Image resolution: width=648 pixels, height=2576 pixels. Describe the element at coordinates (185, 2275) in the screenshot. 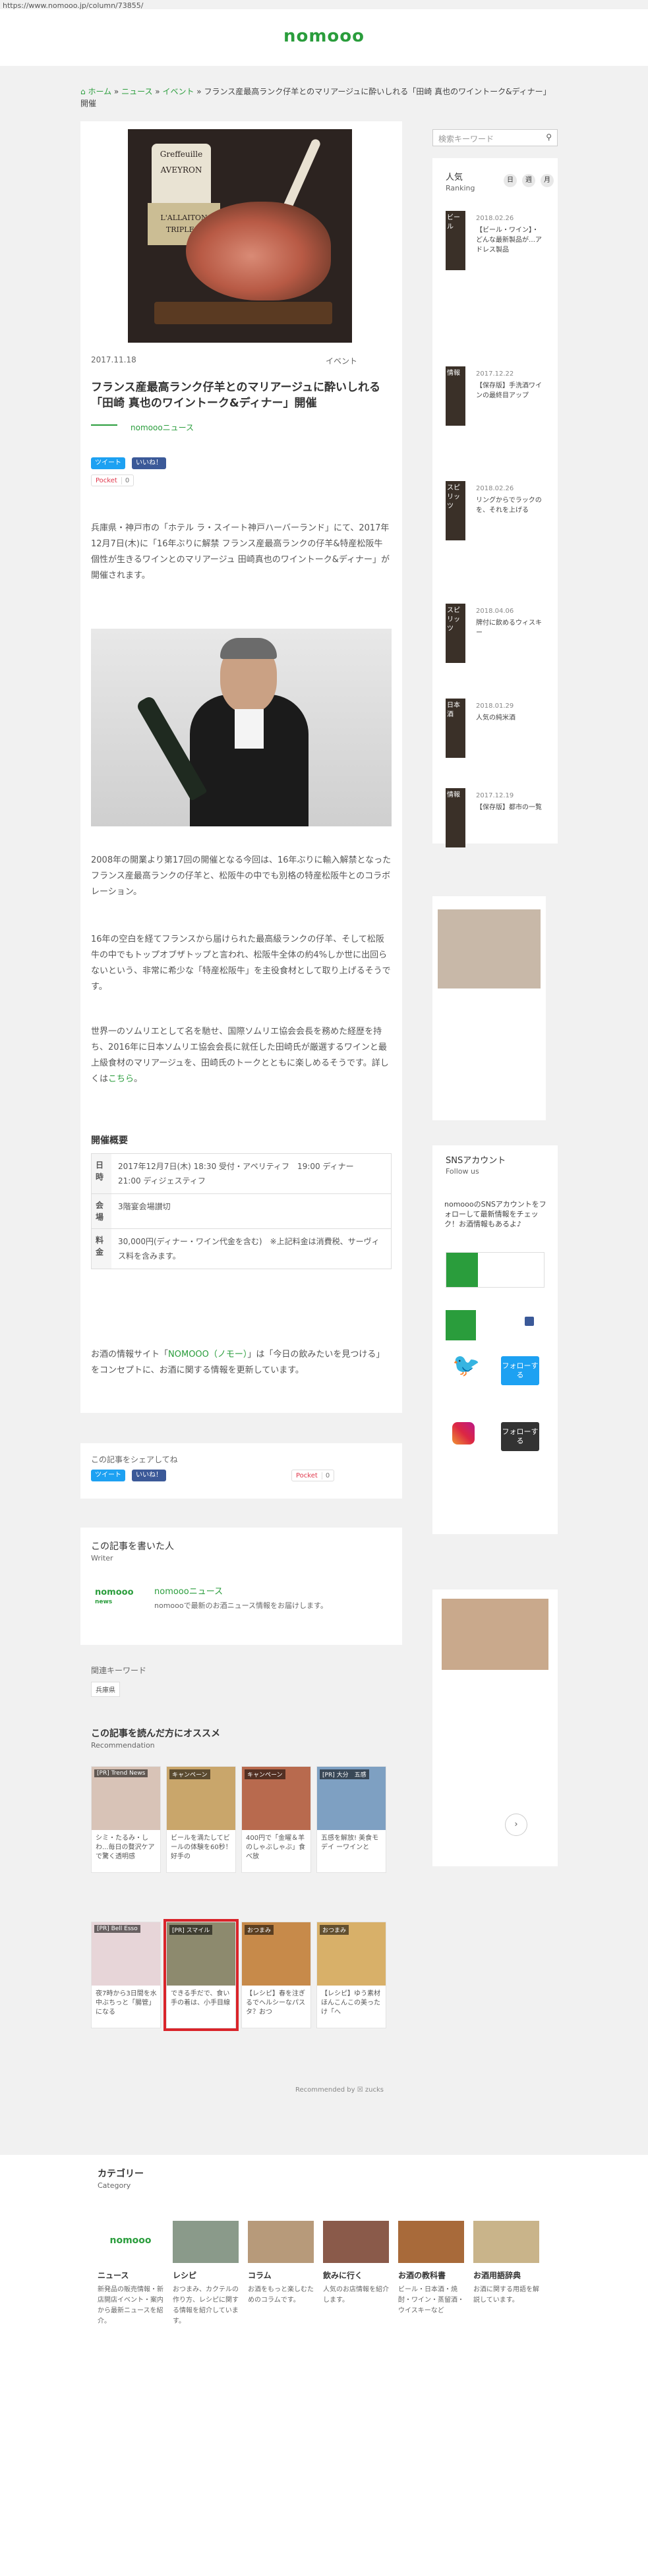

I see `category-name: レシピ` at that location.